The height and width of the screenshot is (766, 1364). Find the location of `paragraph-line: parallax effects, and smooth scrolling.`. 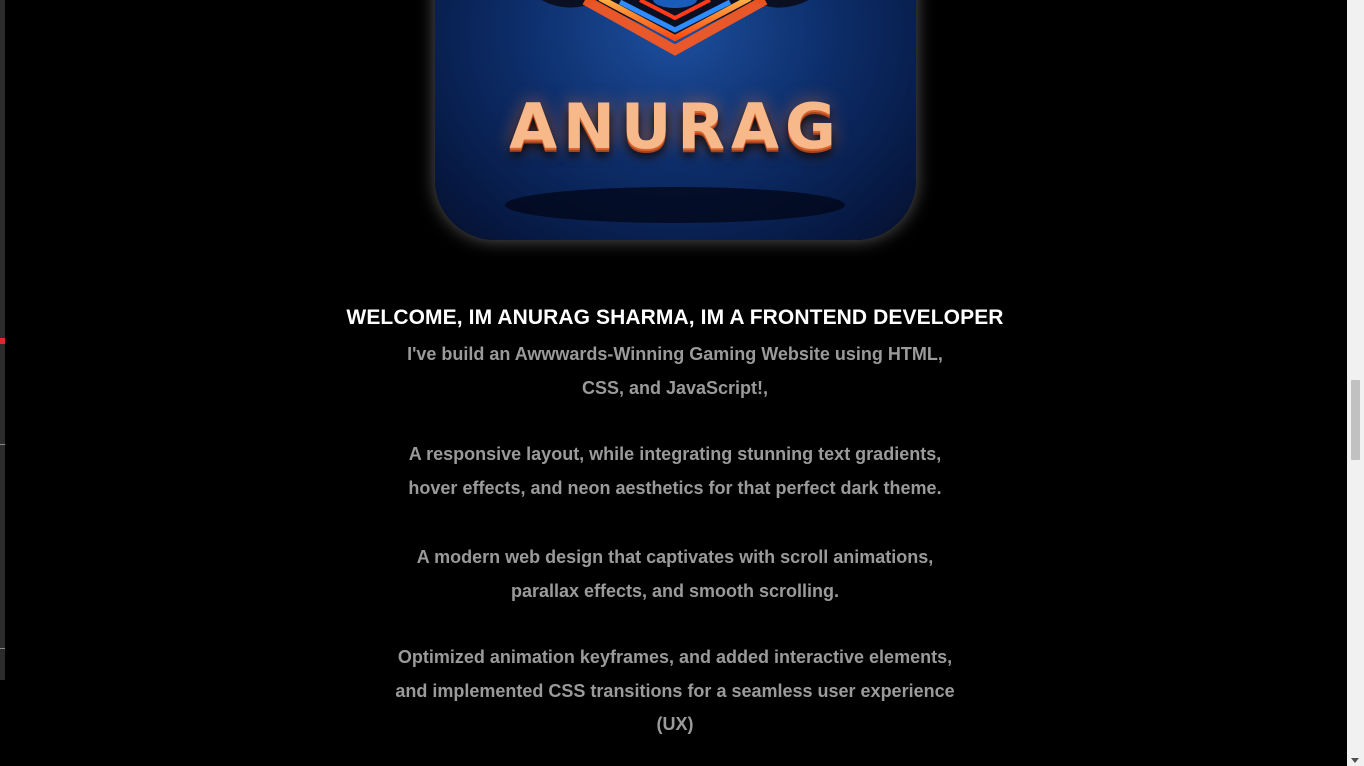

paragraph-line: parallax effects, and smooth scrolling. is located at coordinates (675, 590).